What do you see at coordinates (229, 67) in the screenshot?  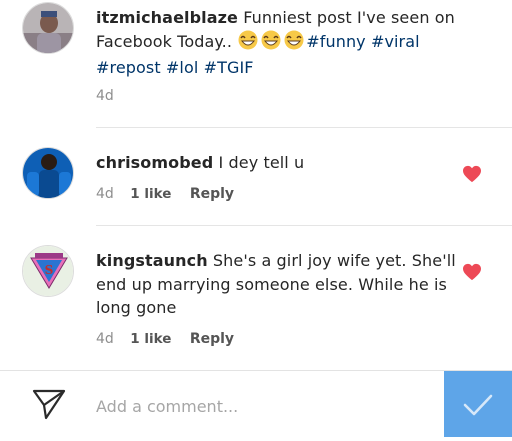 I see `hashtag-link: #TGIF` at bounding box center [229, 67].